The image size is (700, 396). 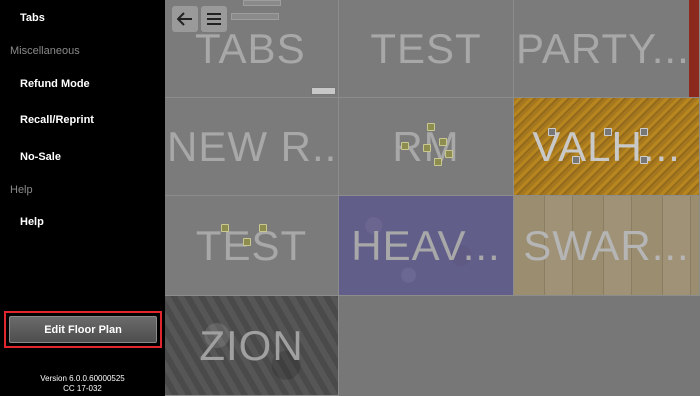 I want to click on room-tile-label: TEST, so click(x=426, y=48).